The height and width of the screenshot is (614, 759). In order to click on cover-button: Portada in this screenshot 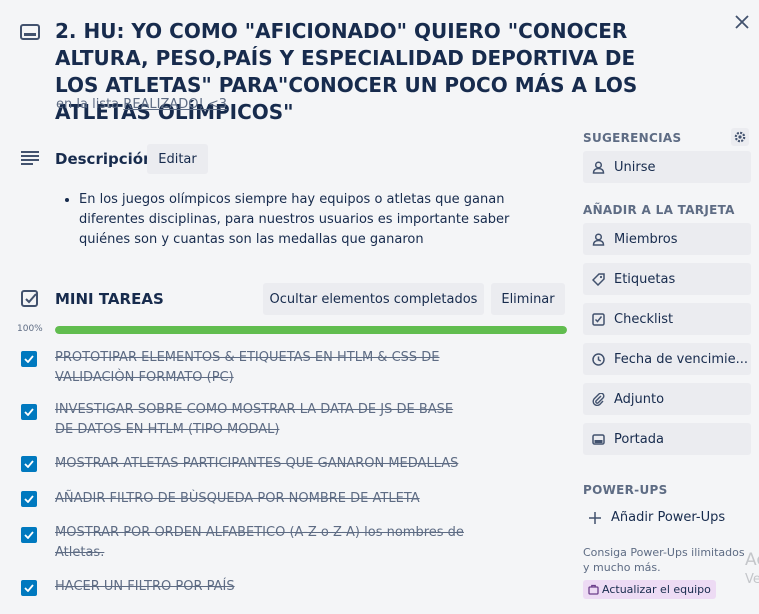, I will do `click(667, 439)`.